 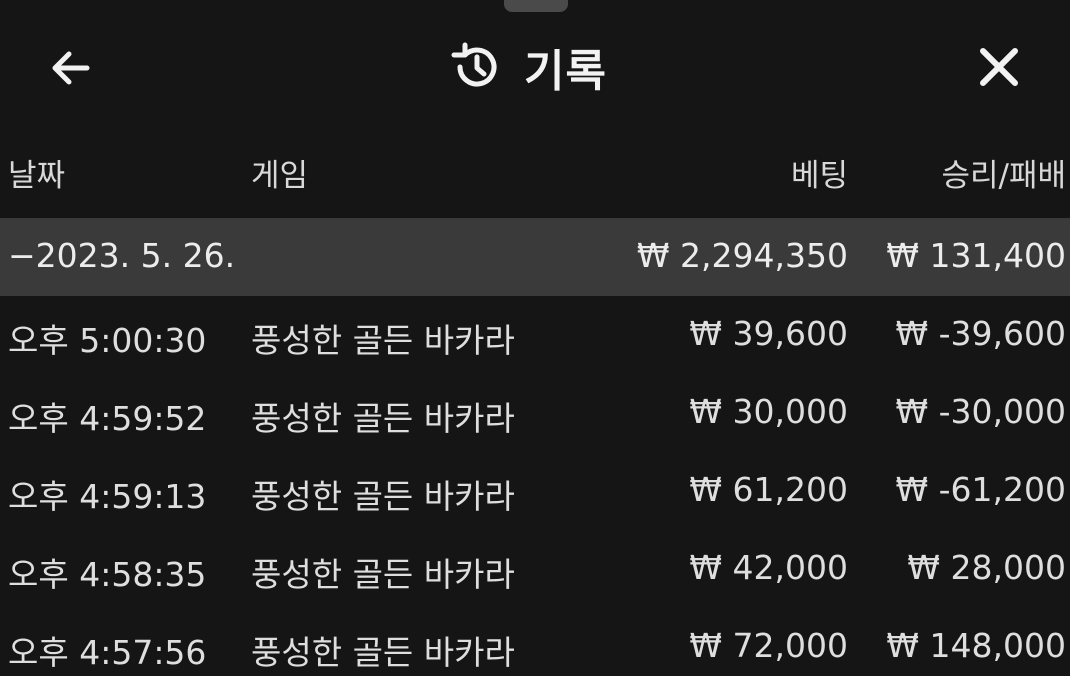 What do you see at coordinates (536, 6) in the screenshot?
I see `drag-handle` at bounding box center [536, 6].